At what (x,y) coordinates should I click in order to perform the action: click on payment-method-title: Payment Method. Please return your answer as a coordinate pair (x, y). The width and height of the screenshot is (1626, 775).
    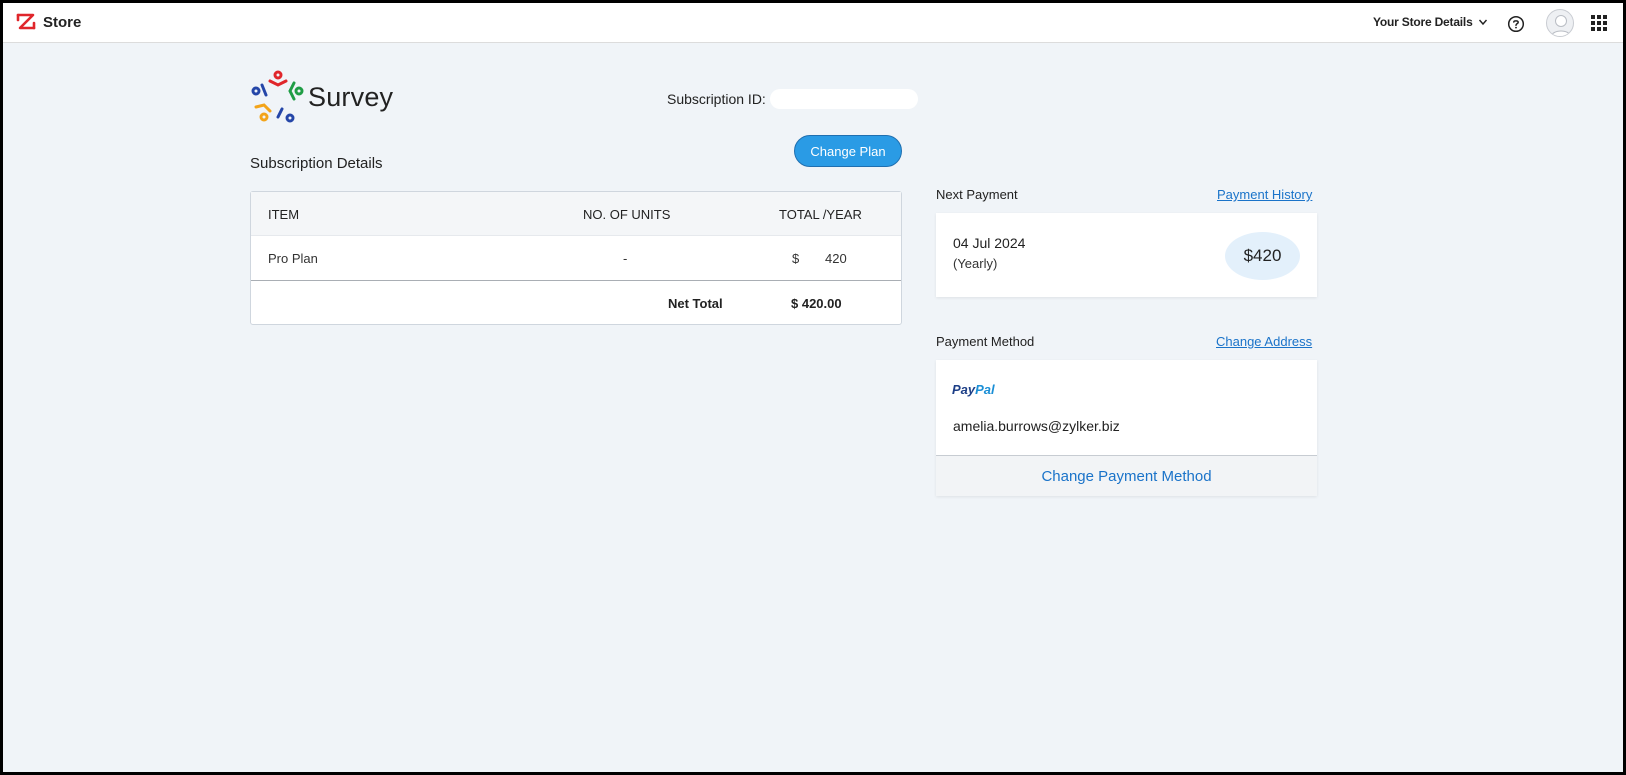
    Looking at the image, I should click on (985, 341).